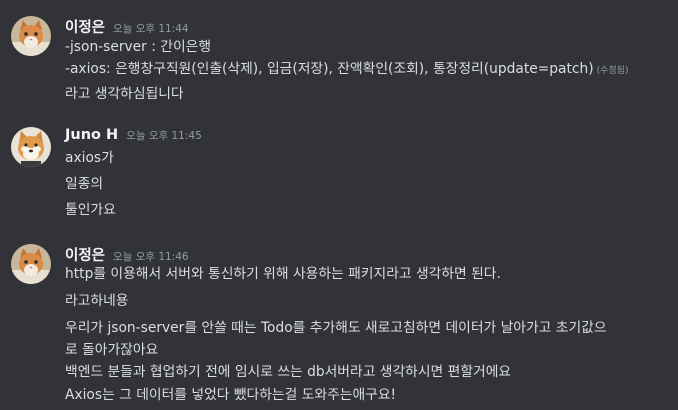 The height and width of the screenshot is (410, 678). Describe the element at coordinates (84, 184) in the screenshot. I see `message-line: 일종의` at that location.